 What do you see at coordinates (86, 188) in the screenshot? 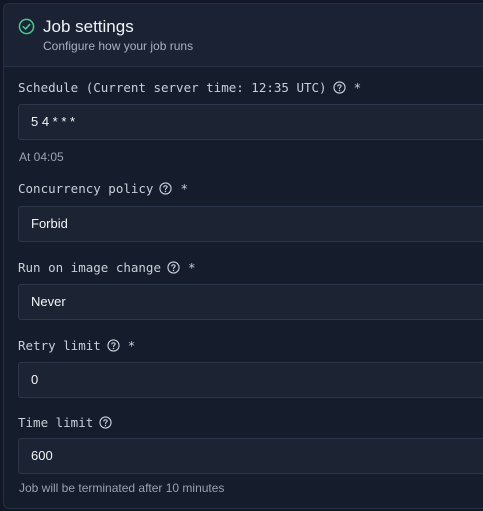
I see `concurrency-label-text: Concurrency policy` at bounding box center [86, 188].